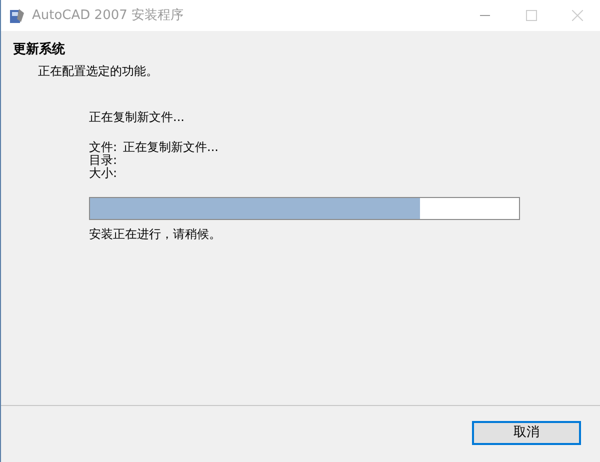 The image size is (600, 462). What do you see at coordinates (39, 50) in the screenshot?
I see `header-title: 更新系统` at bounding box center [39, 50].